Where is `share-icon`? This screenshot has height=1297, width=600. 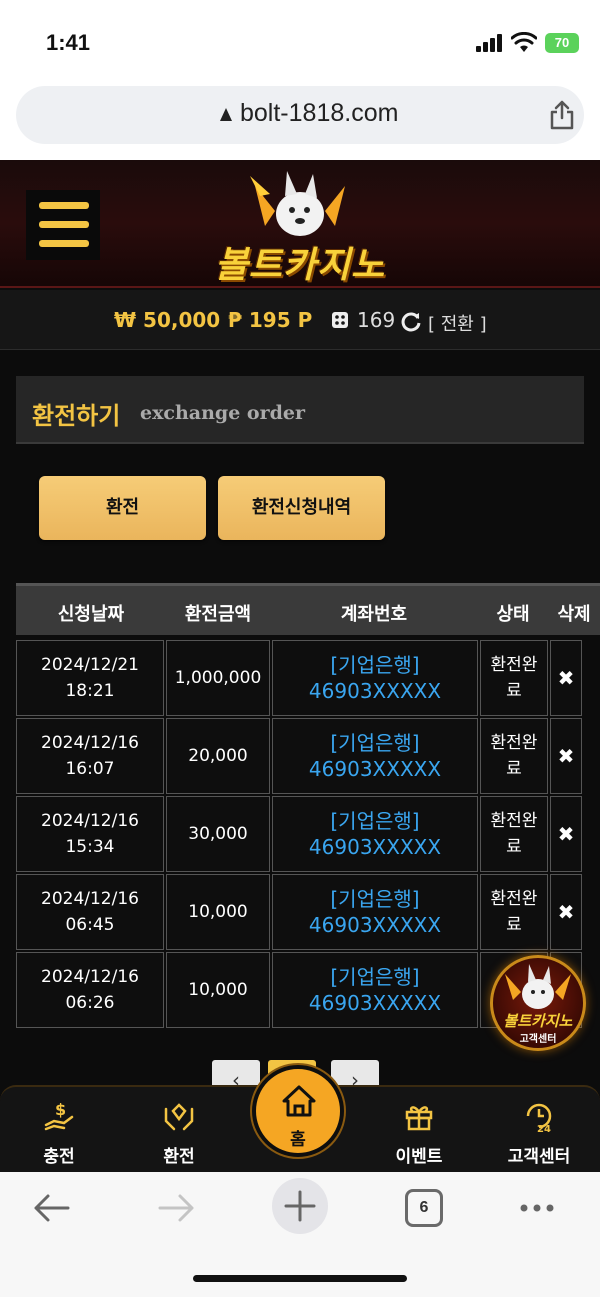 share-icon is located at coordinates (562, 115).